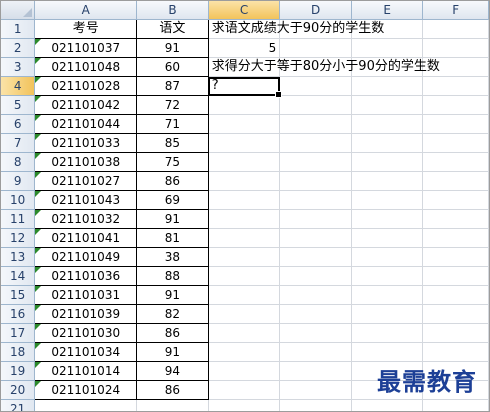 The width and height of the screenshot is (490, 412). What do you see at coordinates (172, 238) in the screenshot?
I see `score-cell: 81` at bounding box center [172, 238].